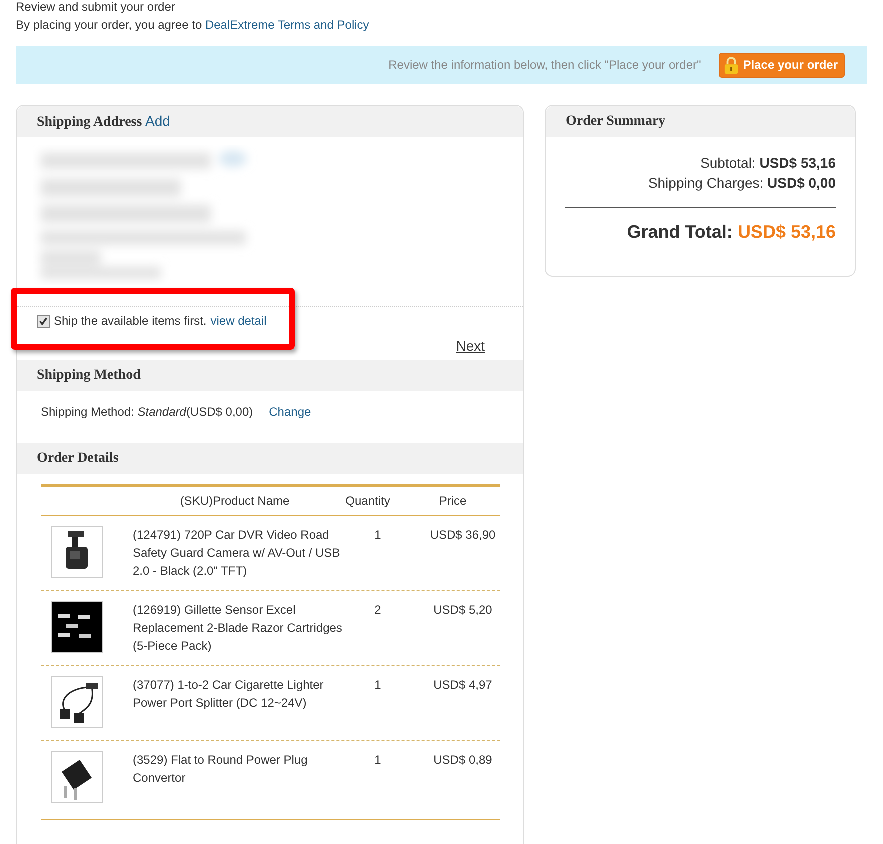  I want to click on section-title: Shipping Address, so click(89, 122).